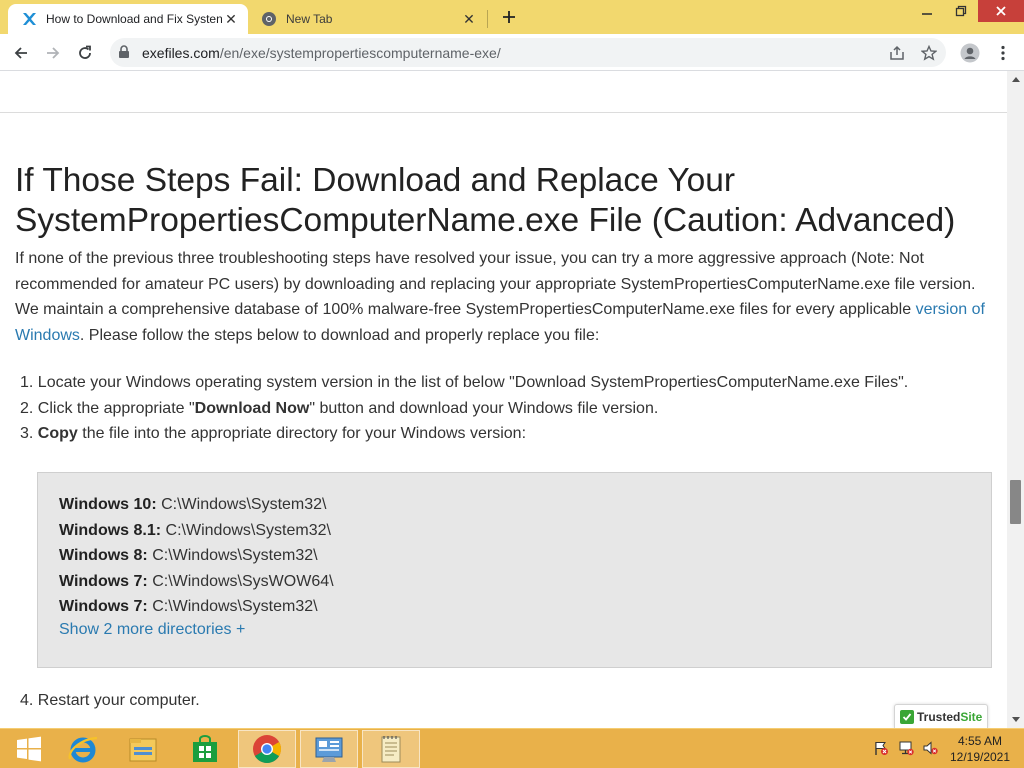  I want to click on system-properties-taskbar-button, so click(329, 749).